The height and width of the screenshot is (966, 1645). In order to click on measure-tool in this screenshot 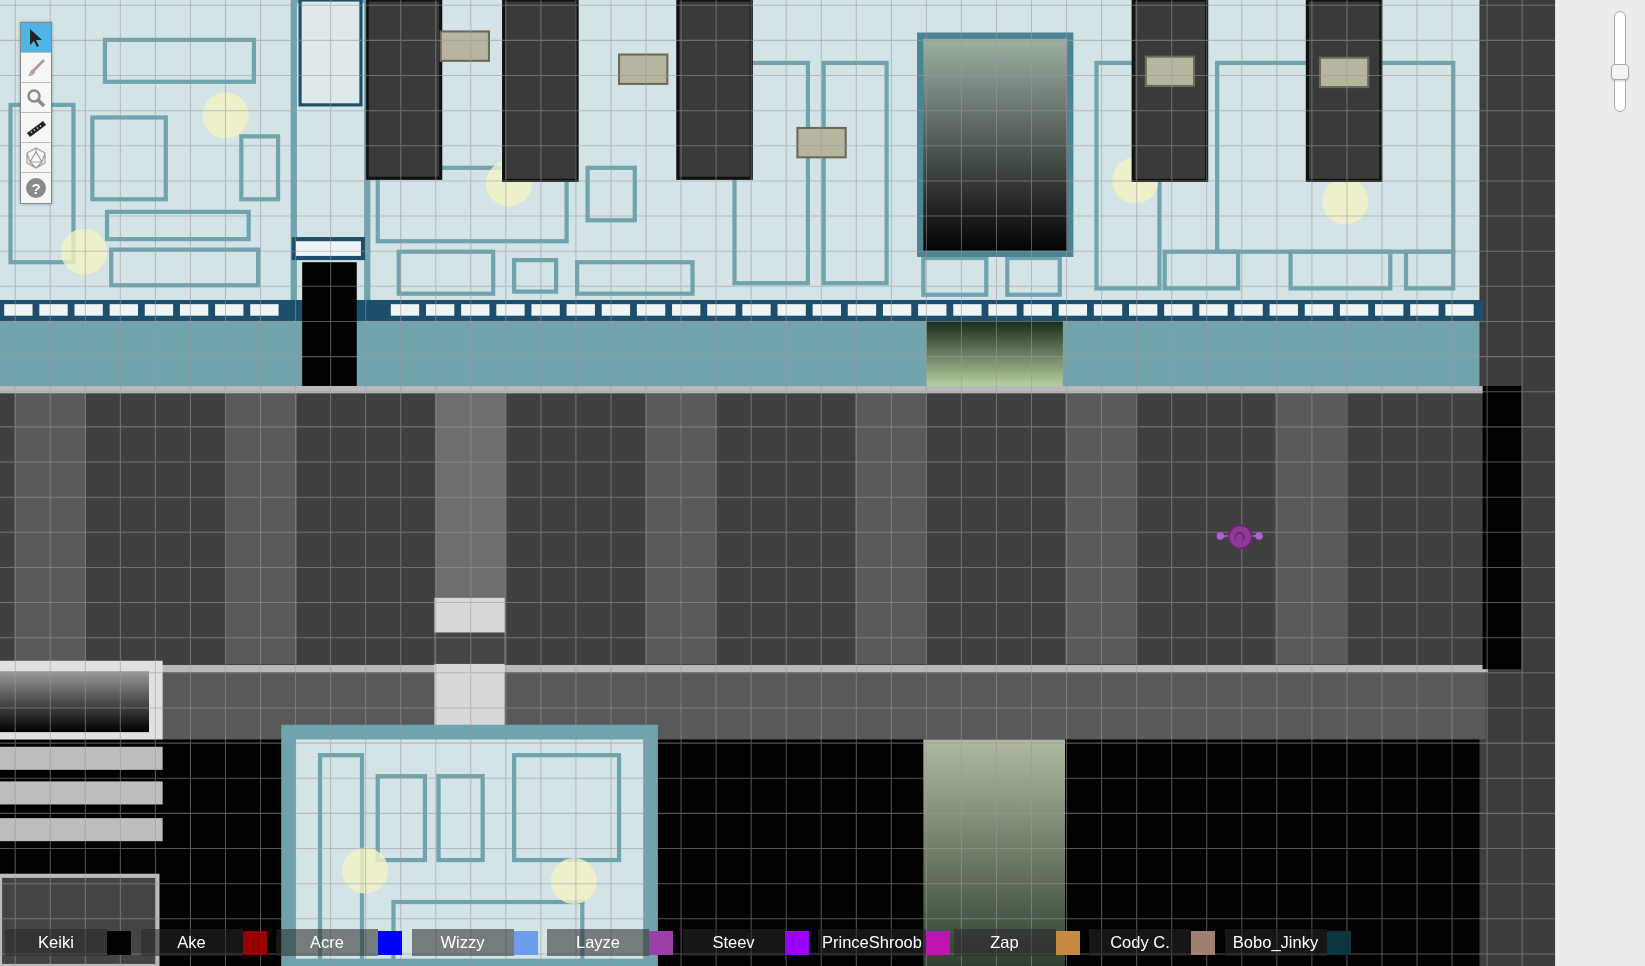, I will do `click(36, 128)`.